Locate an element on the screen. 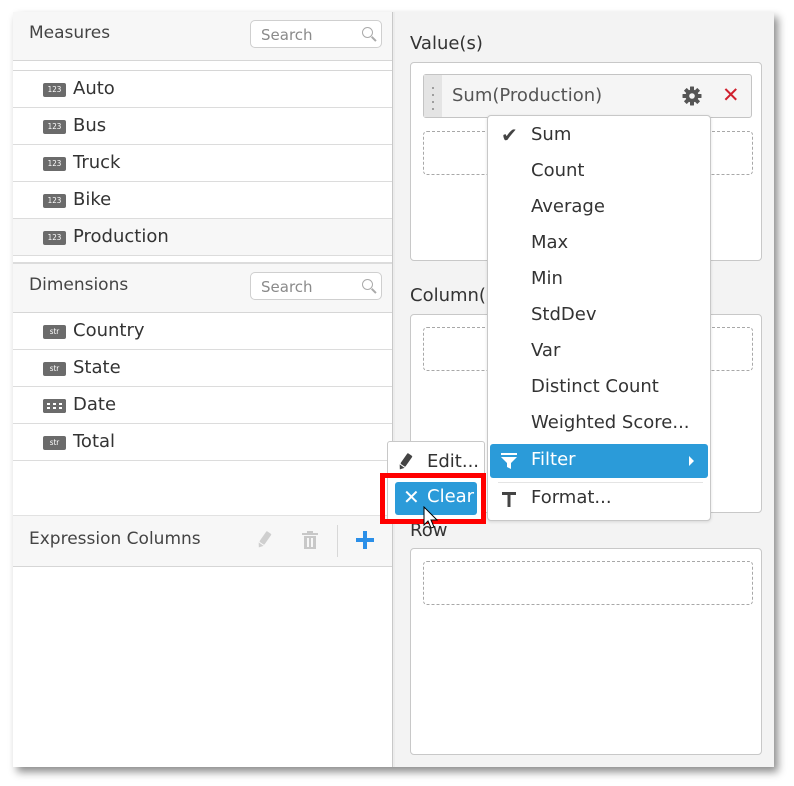 Image resolution: width=794 pixels, height=786 pixels. measures-search-input is located at coordinates (308, 35).